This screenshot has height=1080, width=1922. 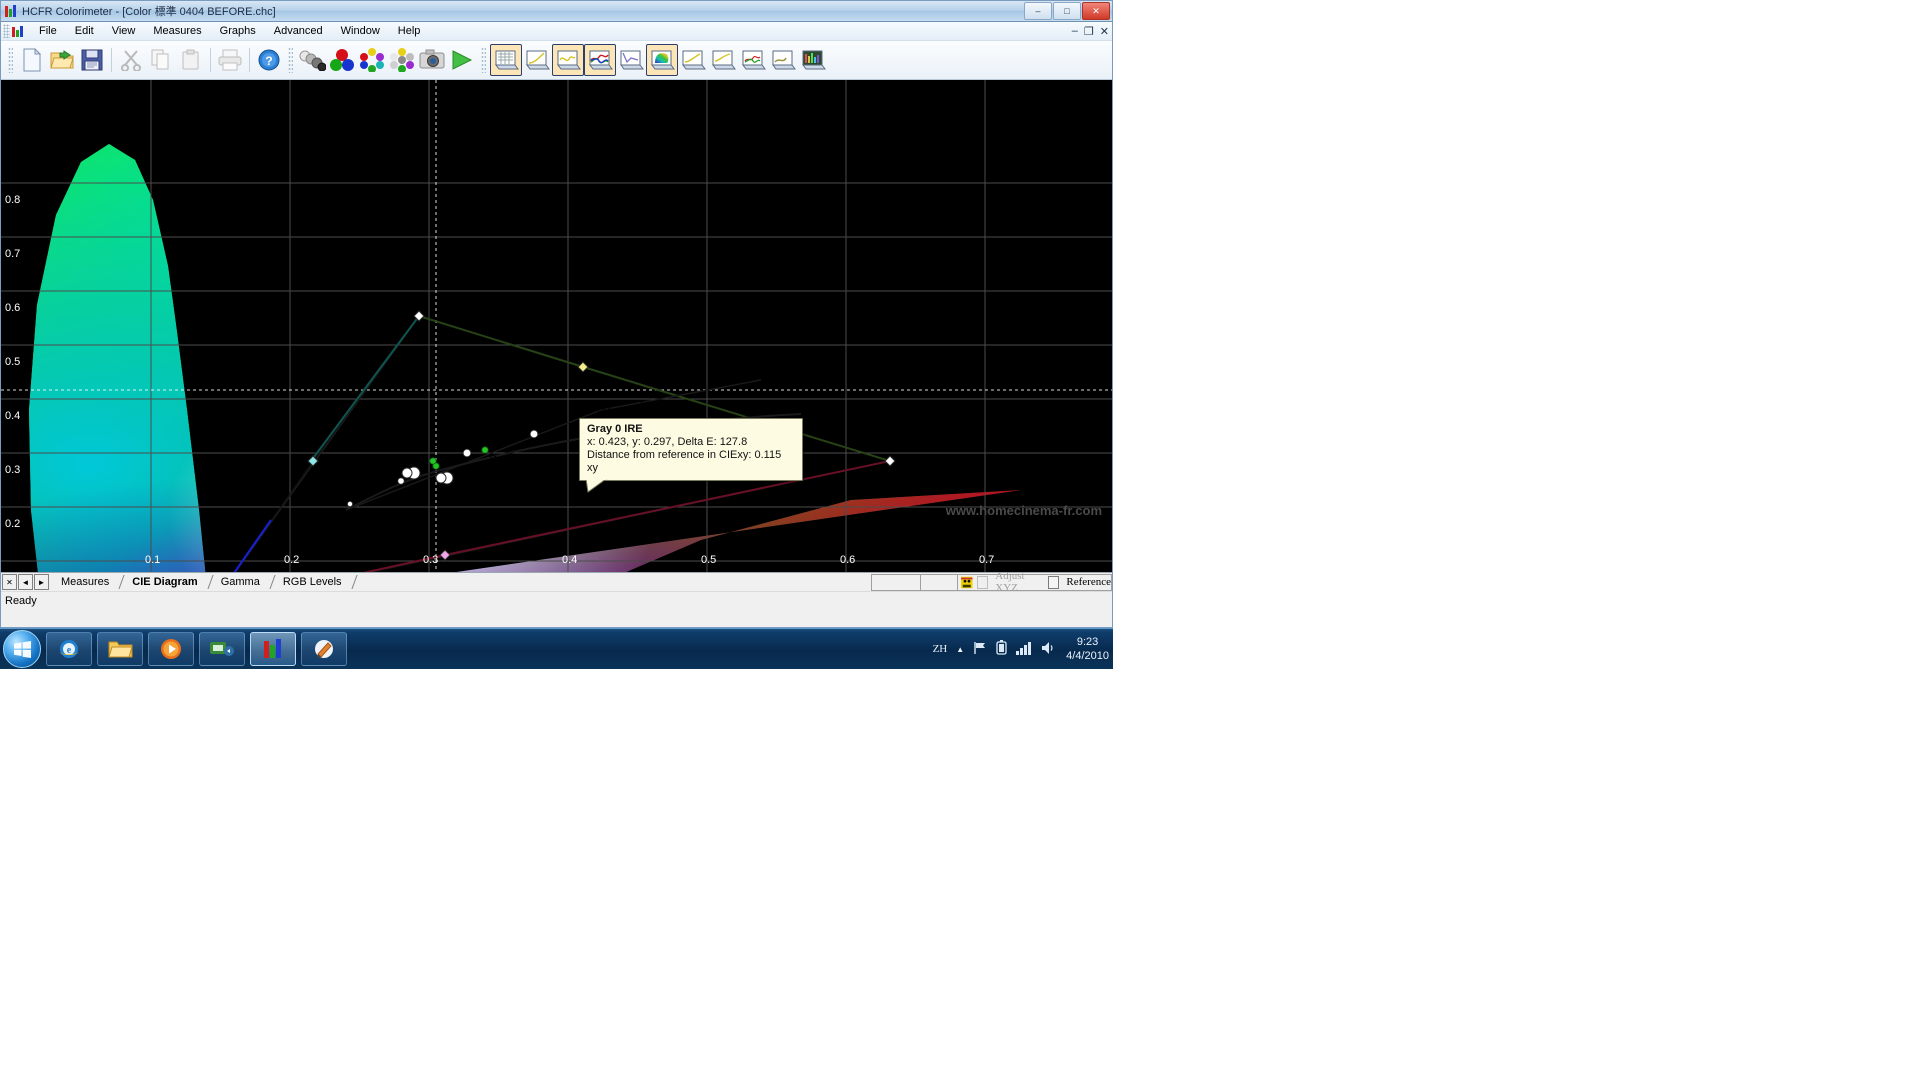 I want to click on measure-saturations-button, so click(x=372, y=60).